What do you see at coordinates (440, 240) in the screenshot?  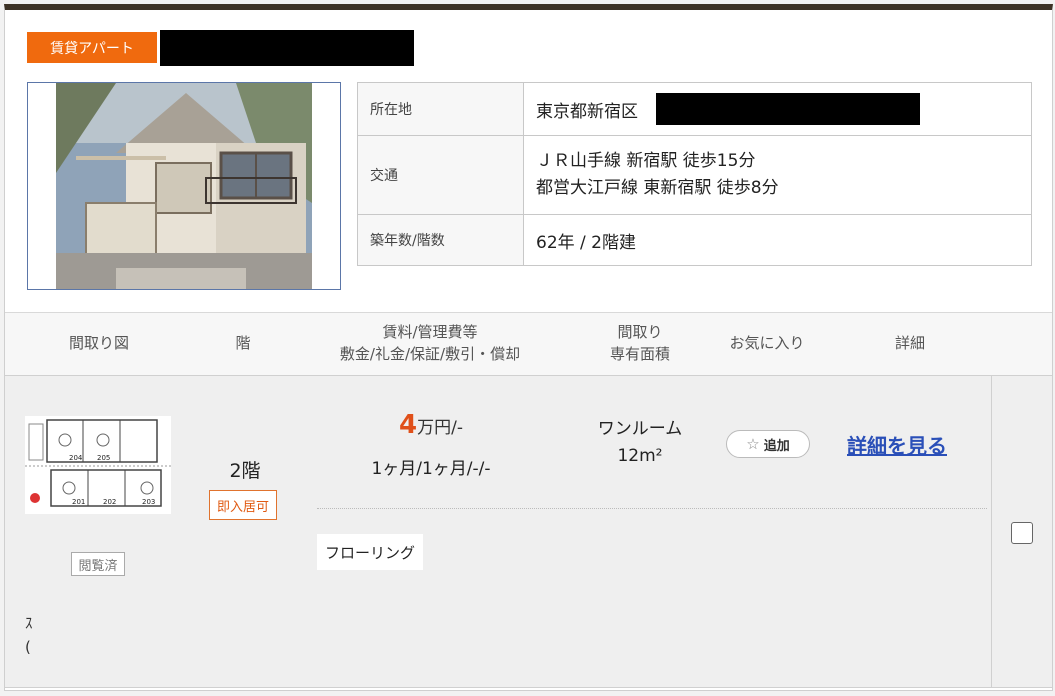 I see `age-label: 築年数/階数` at bounding box center [440, 240].